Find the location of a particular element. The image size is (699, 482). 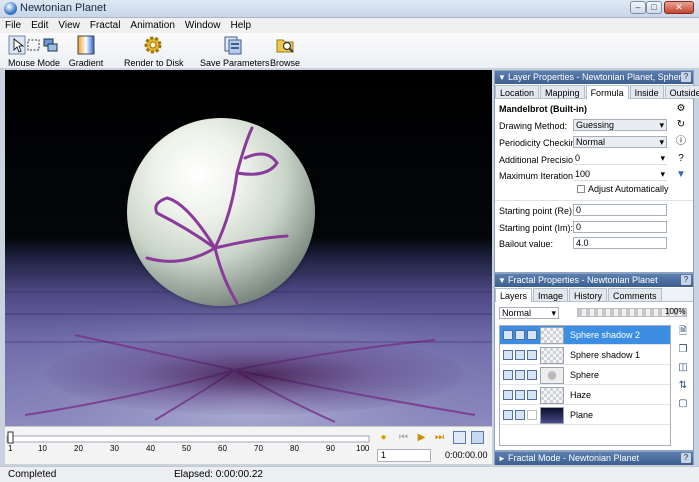

status-text: Completed is located at coordinates (32, 474).